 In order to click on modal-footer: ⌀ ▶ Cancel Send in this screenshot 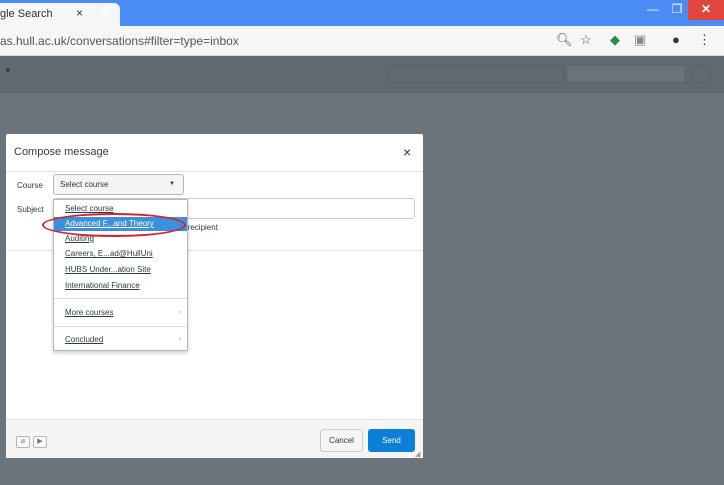, I will do `click(214, 438)`.